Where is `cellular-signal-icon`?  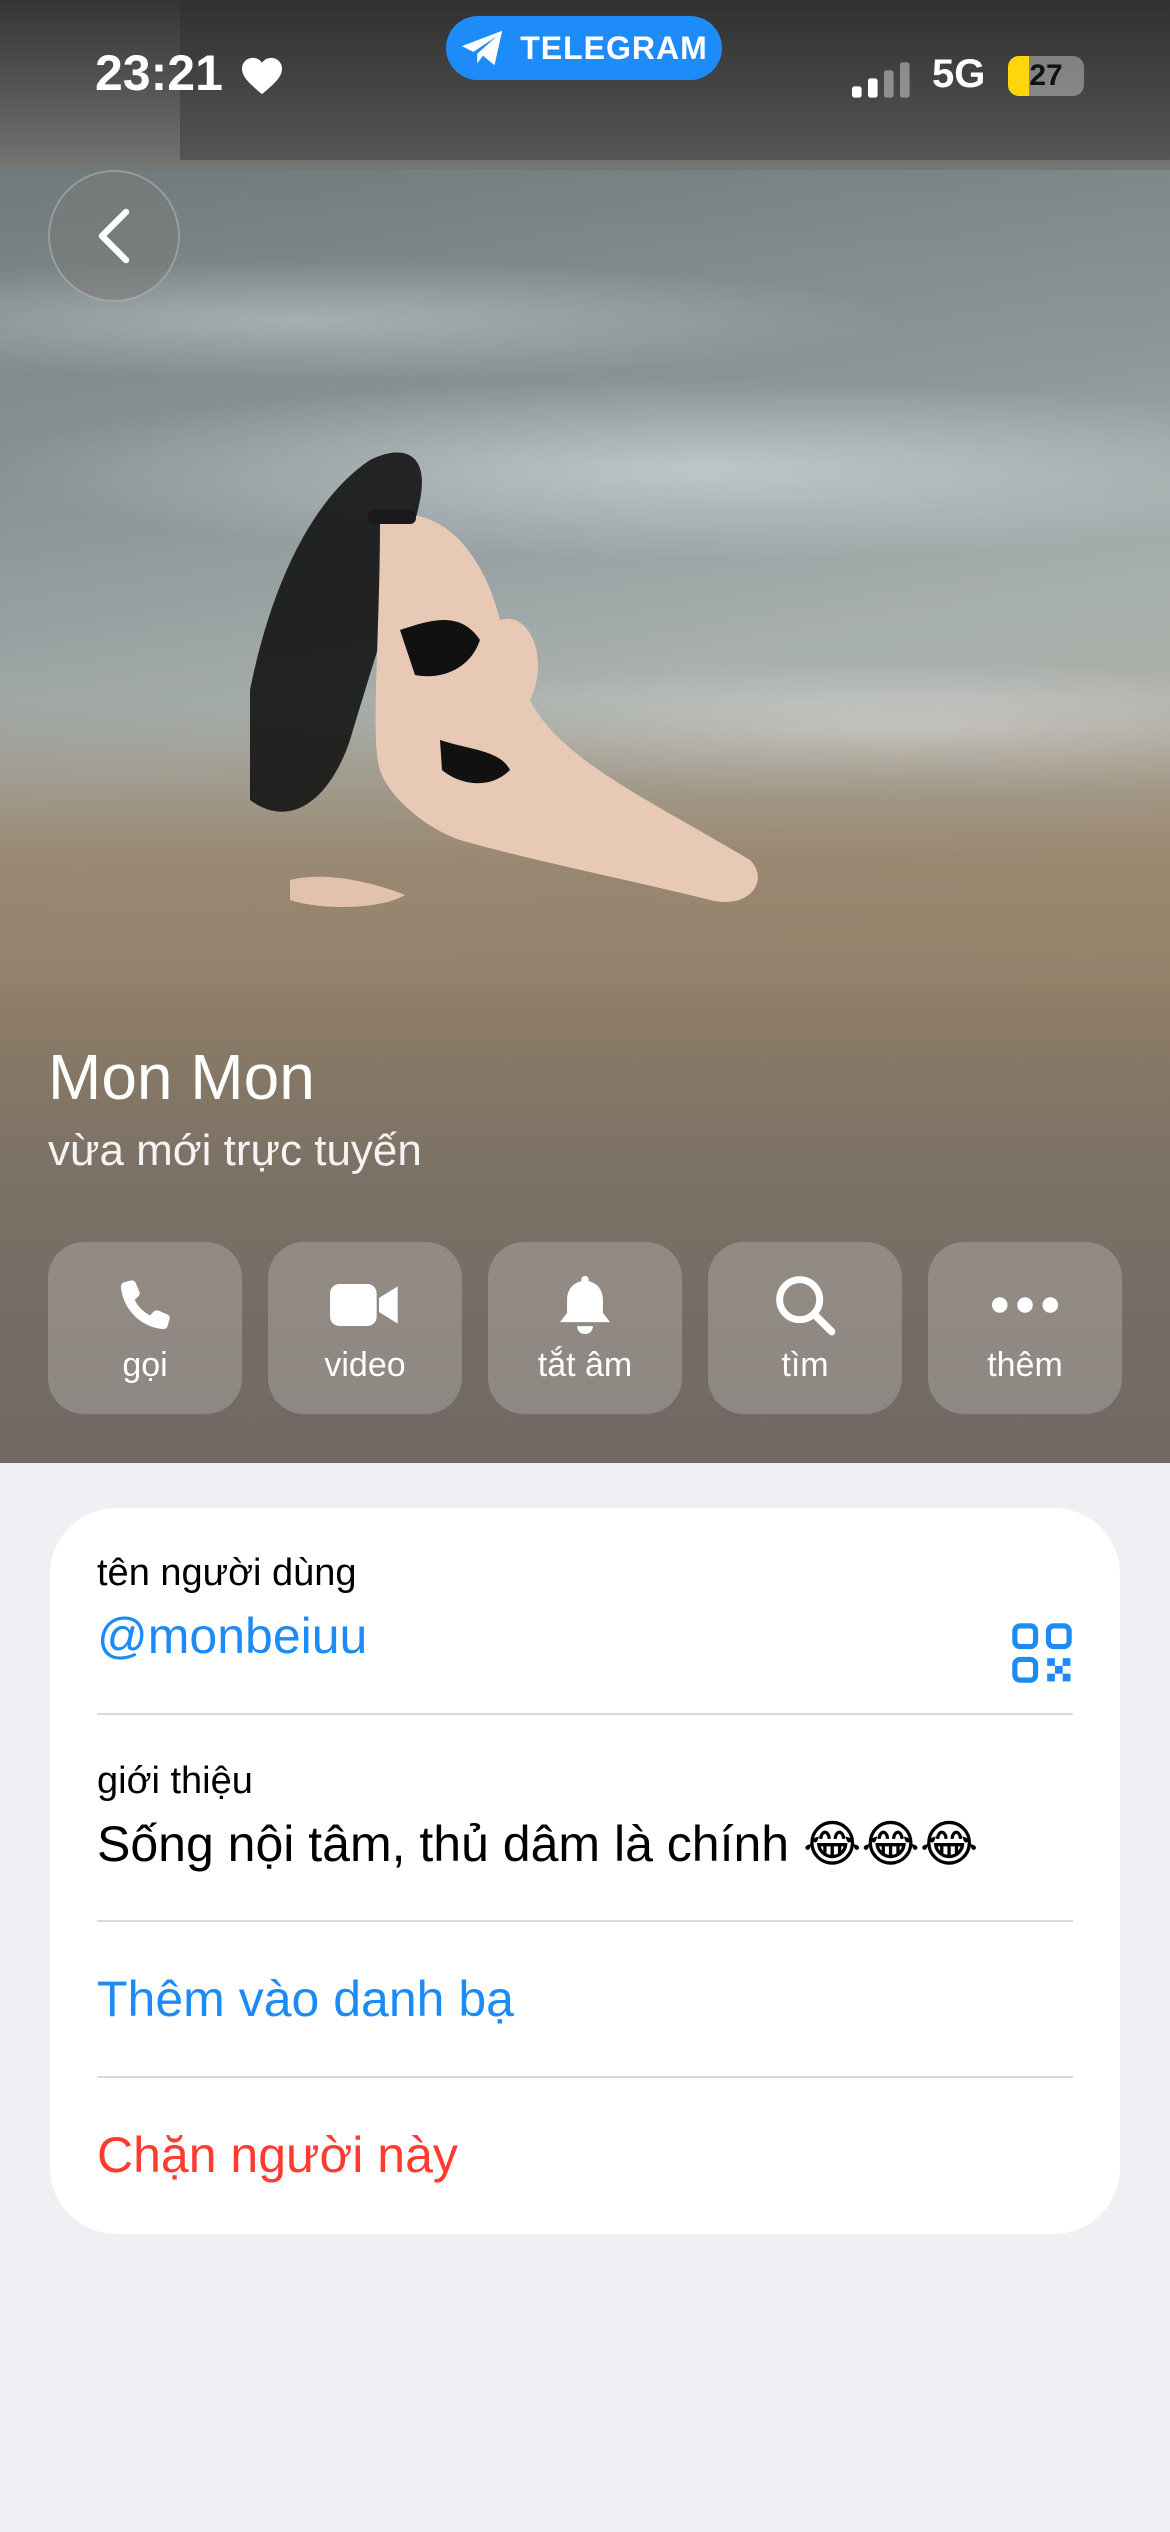 cellular-signal-icon is located at coordinates (881, 80).